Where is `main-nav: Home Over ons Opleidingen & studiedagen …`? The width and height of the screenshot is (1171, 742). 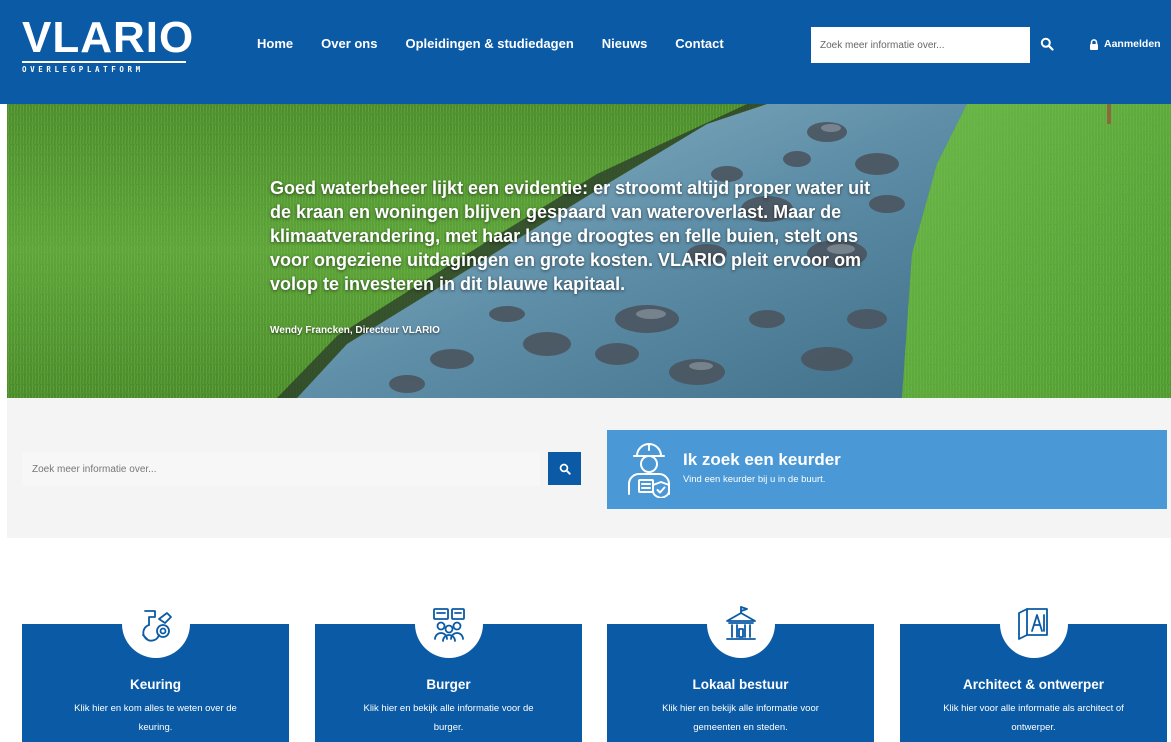
main-nav: Home Over ons Opleidingen & studiedagen … is located at coordinates (504, 43).